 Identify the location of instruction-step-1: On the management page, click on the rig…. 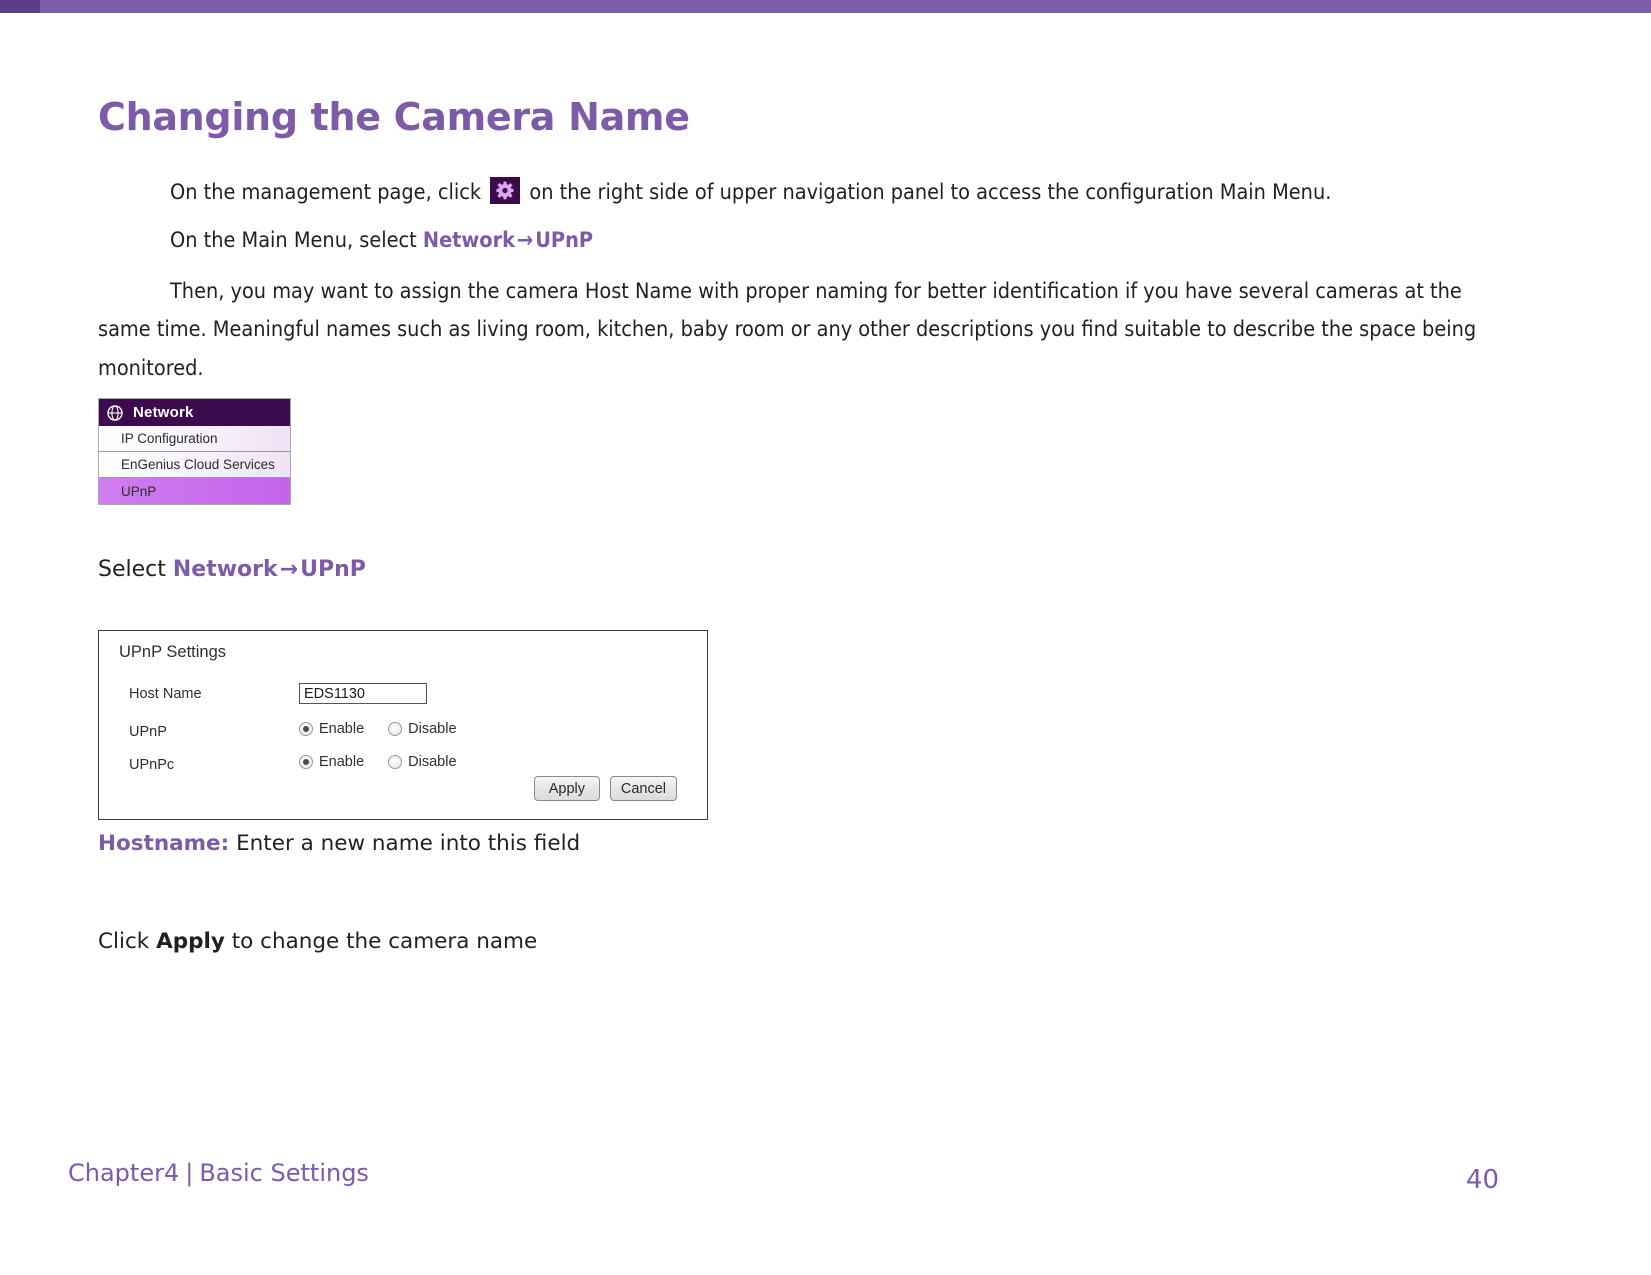
(750, 192).